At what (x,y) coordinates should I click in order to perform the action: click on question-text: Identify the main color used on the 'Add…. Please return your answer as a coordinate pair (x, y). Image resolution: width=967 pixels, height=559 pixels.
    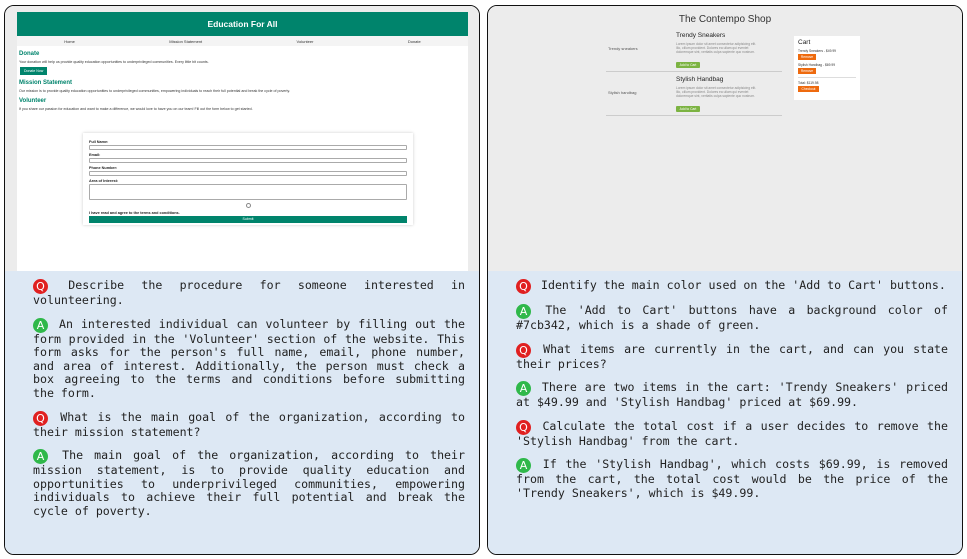
    Looking at the image, I should click on (743, 285).